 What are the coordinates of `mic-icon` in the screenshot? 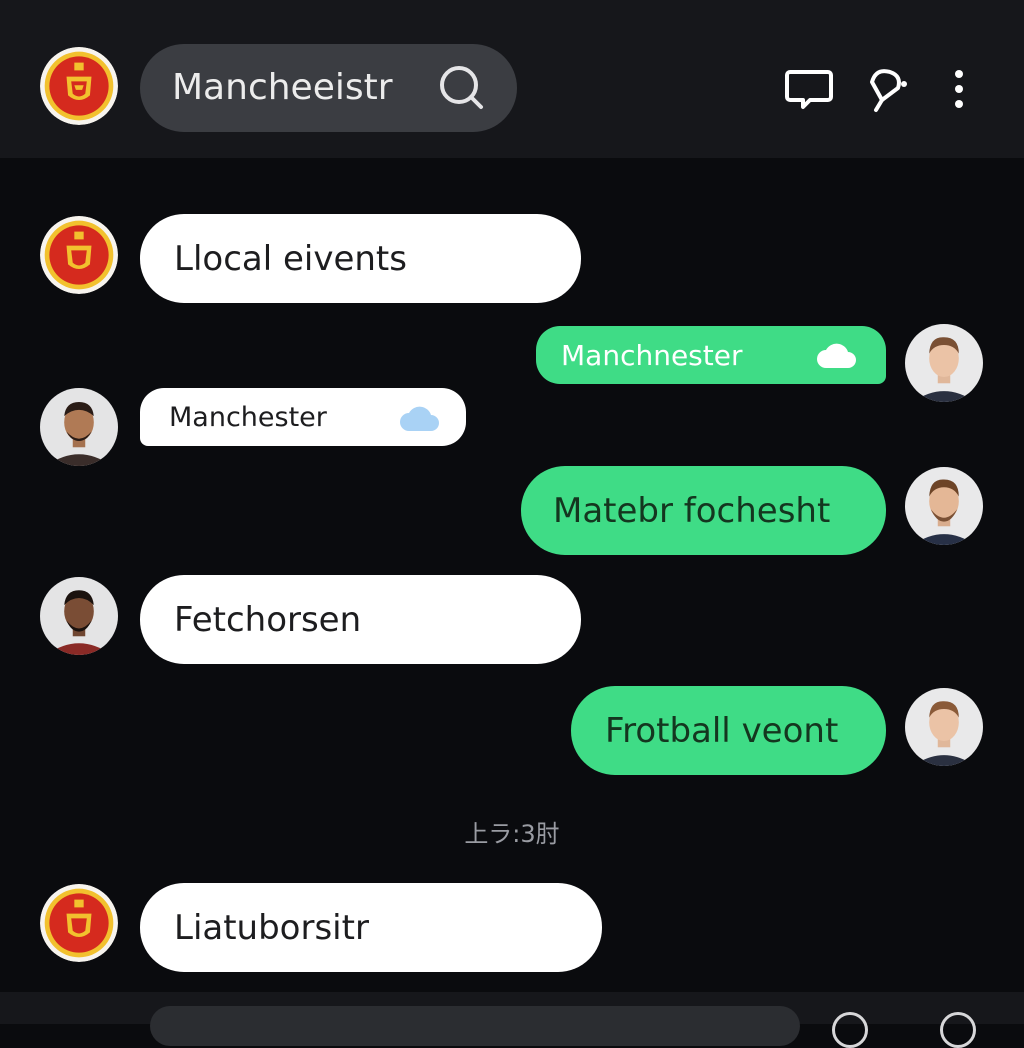 It's located at (958, 1030).